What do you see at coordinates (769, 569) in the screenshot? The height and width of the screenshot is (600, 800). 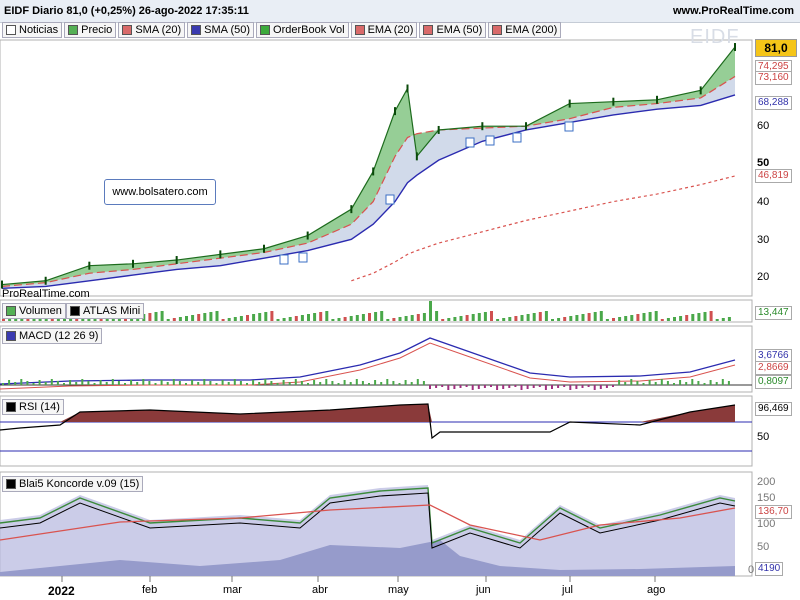 I see `koncorde-value2: 4190` at bounding box center [769, 569].